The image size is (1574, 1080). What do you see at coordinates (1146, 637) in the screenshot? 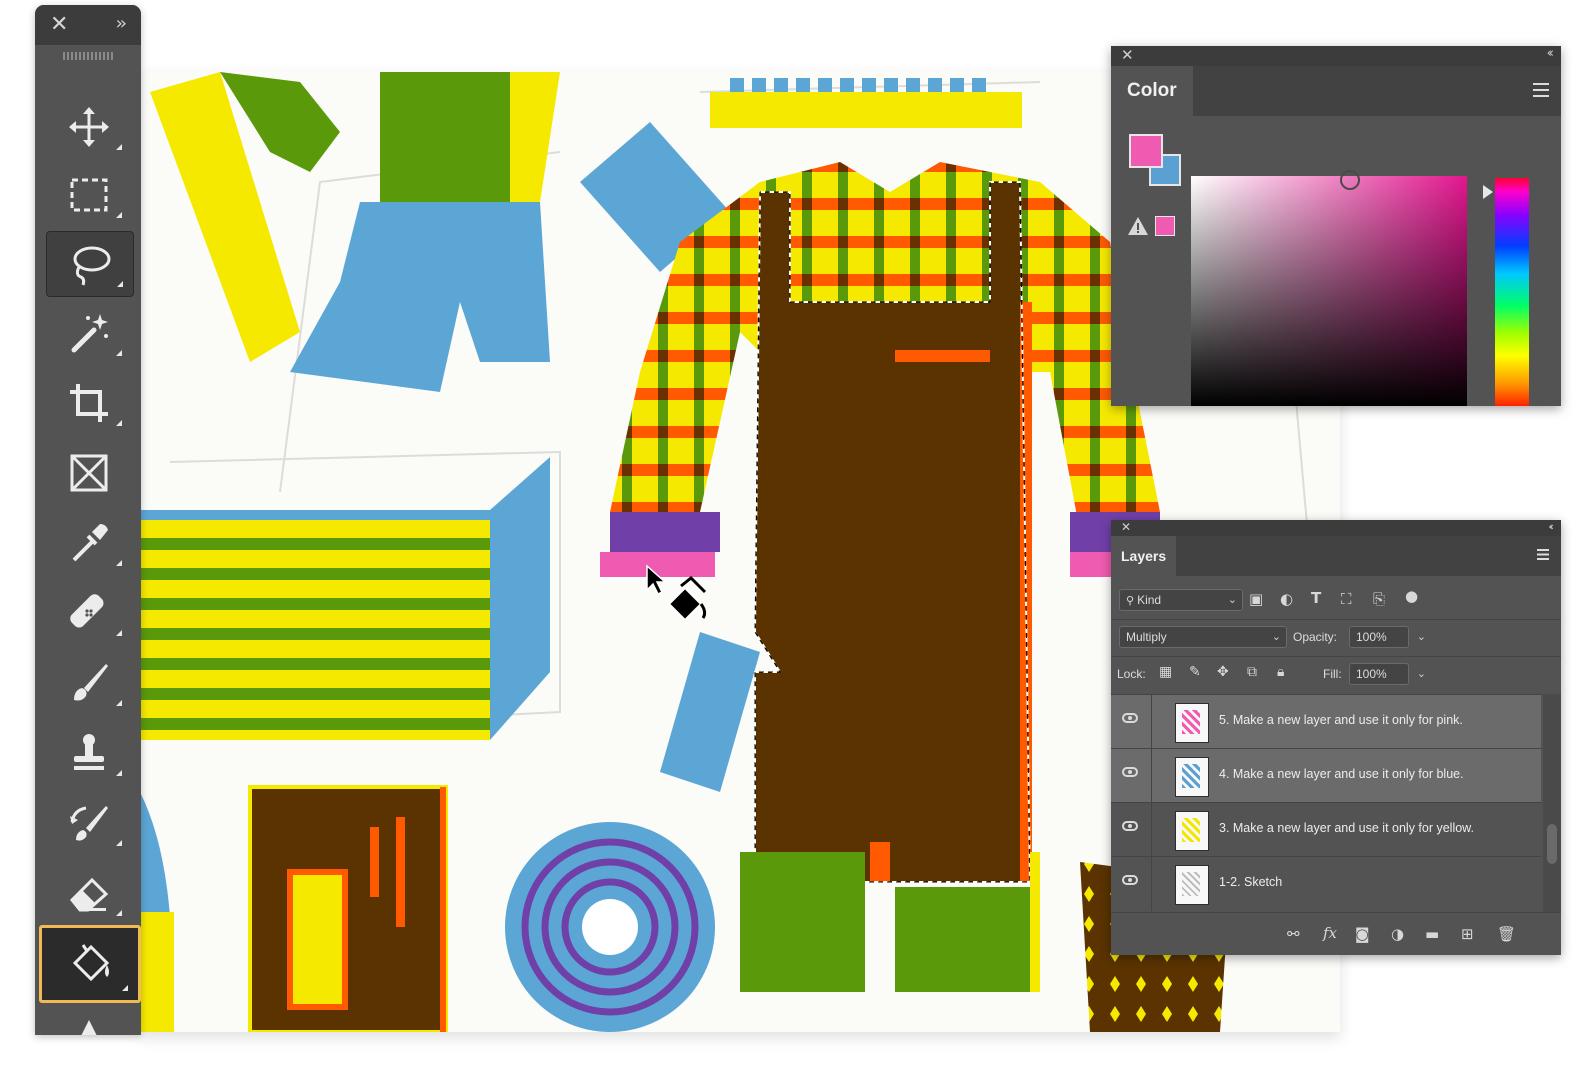
I see `blend-mode-value: Multiply` at bounding box center [1146, 637].